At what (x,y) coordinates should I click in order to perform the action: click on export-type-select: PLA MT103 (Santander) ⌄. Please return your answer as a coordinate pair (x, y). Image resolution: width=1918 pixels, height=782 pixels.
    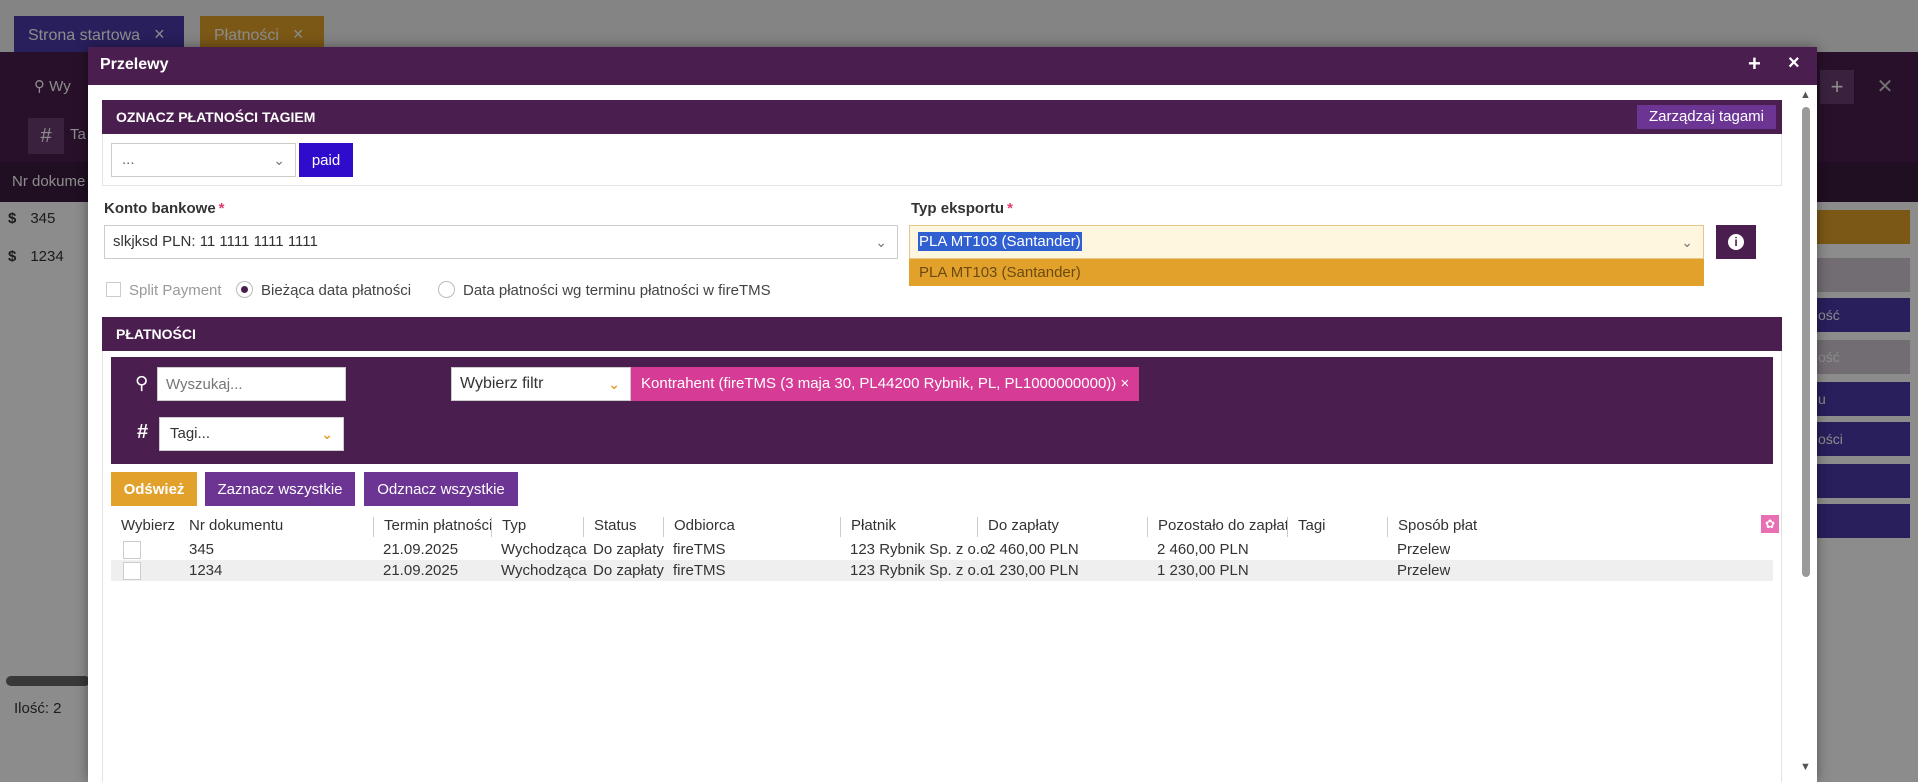
    Looking at the image, I should click on (1306, 242).